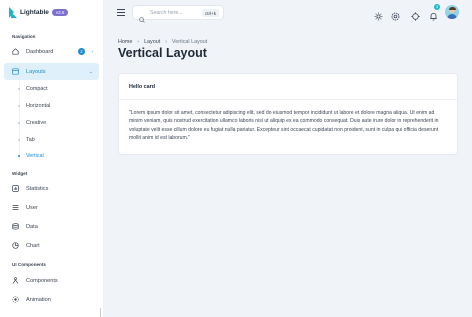 The height and width of the screenshot is (317, 472). Describe the element at coordinates (125, 42) in the screenshot. I see `breadcrumb-home: Home` at that location.